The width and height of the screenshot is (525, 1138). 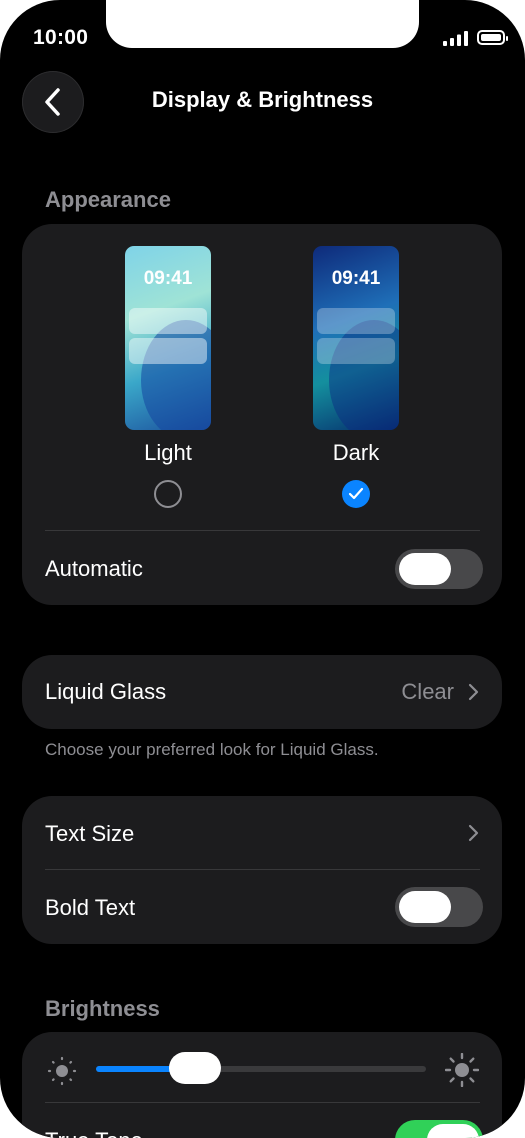 I want to click on sun-max-icon, so click(x=462, y=1070).